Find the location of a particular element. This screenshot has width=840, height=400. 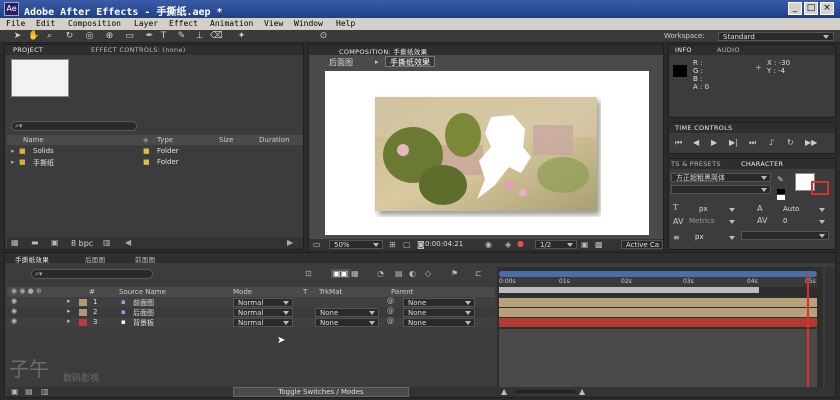

tracking-value: 0 is located at coordinates (785, 221).